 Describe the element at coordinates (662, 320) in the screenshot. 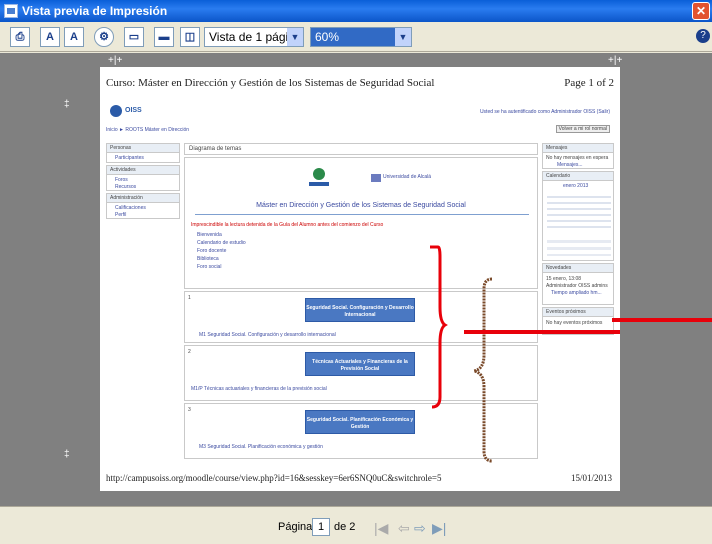

I see `annotation-arrow-extension` at that location.